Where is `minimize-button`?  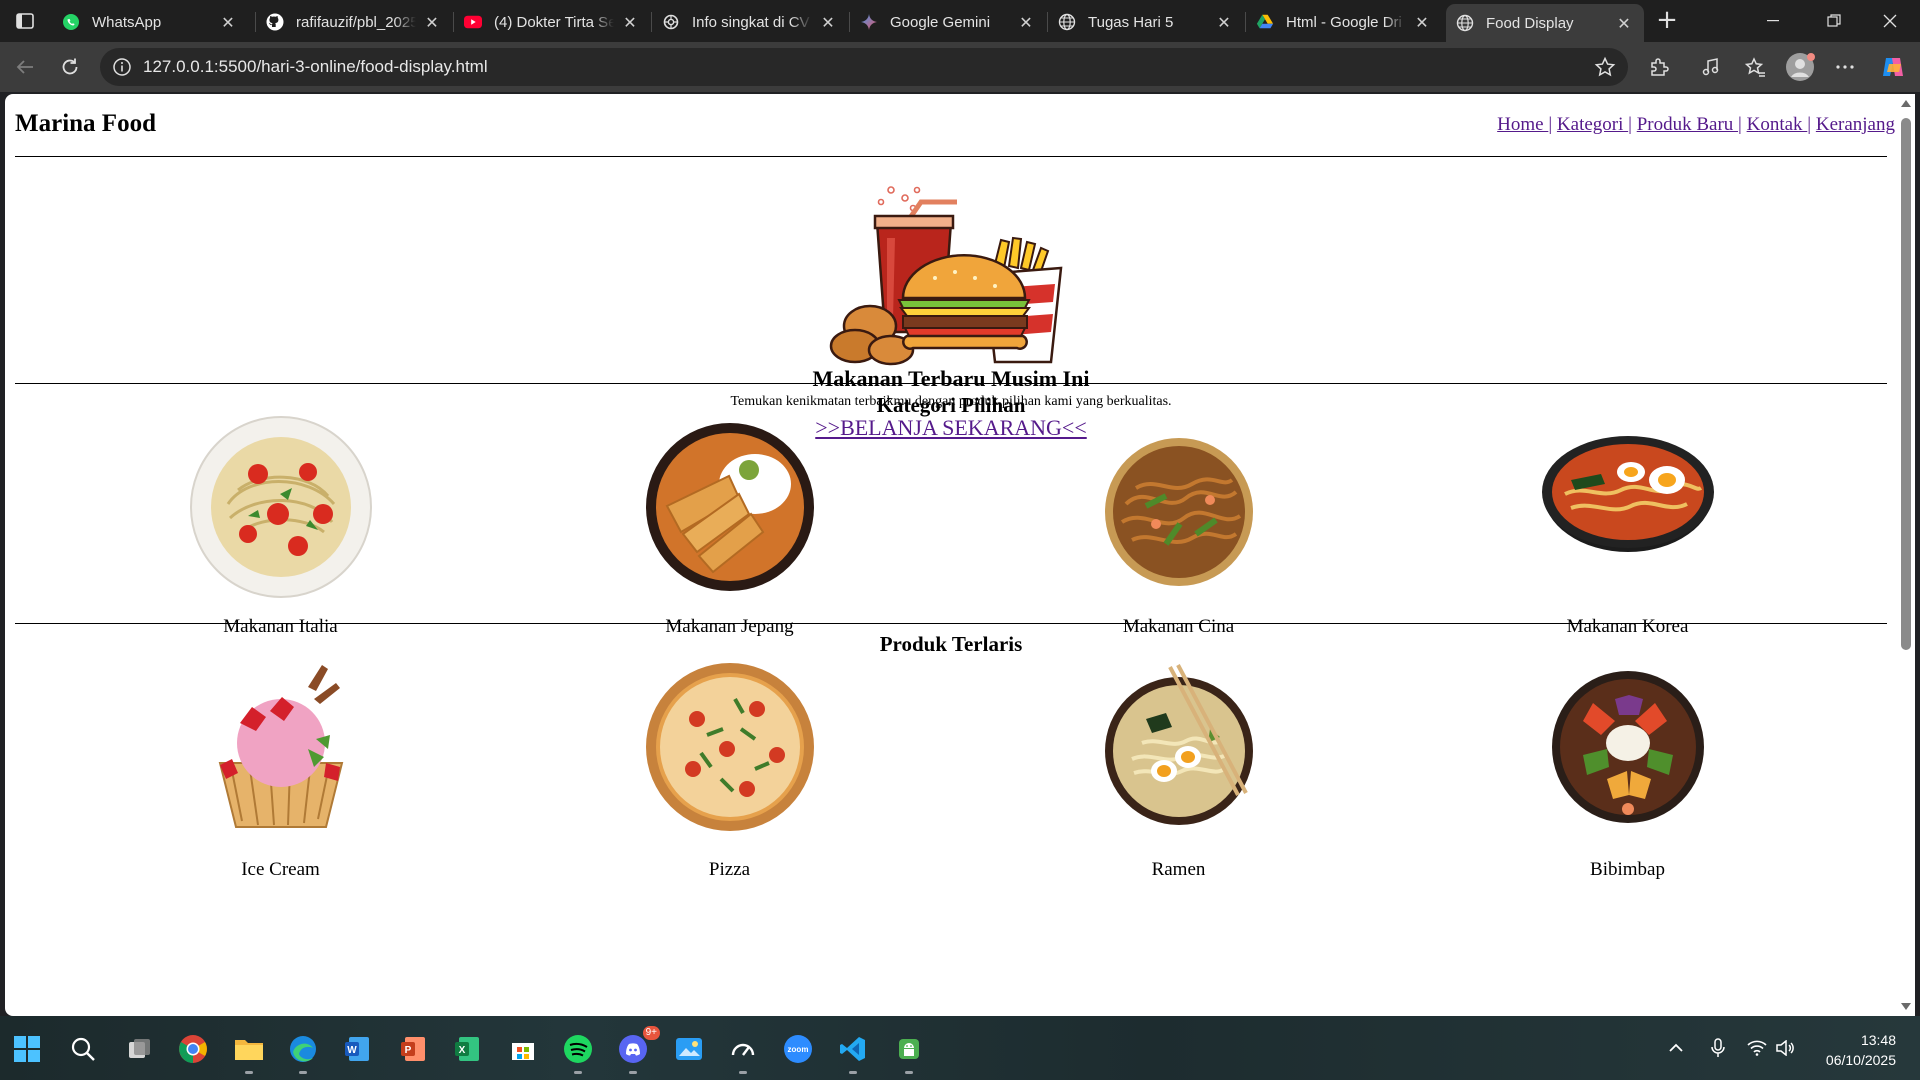 minimize-button is located at coordinates (1774, 21).